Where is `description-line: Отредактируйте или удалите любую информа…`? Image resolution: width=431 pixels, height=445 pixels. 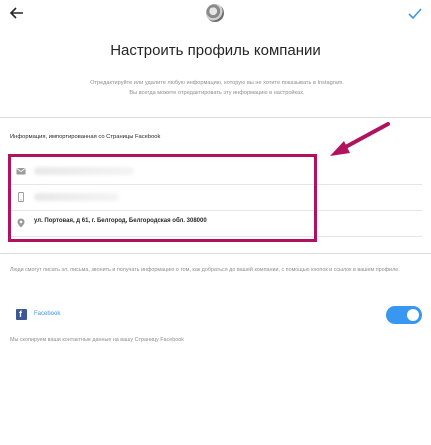 description-line: Отредактируйте или удалите любую информа… is located at coordinates (217, 83).